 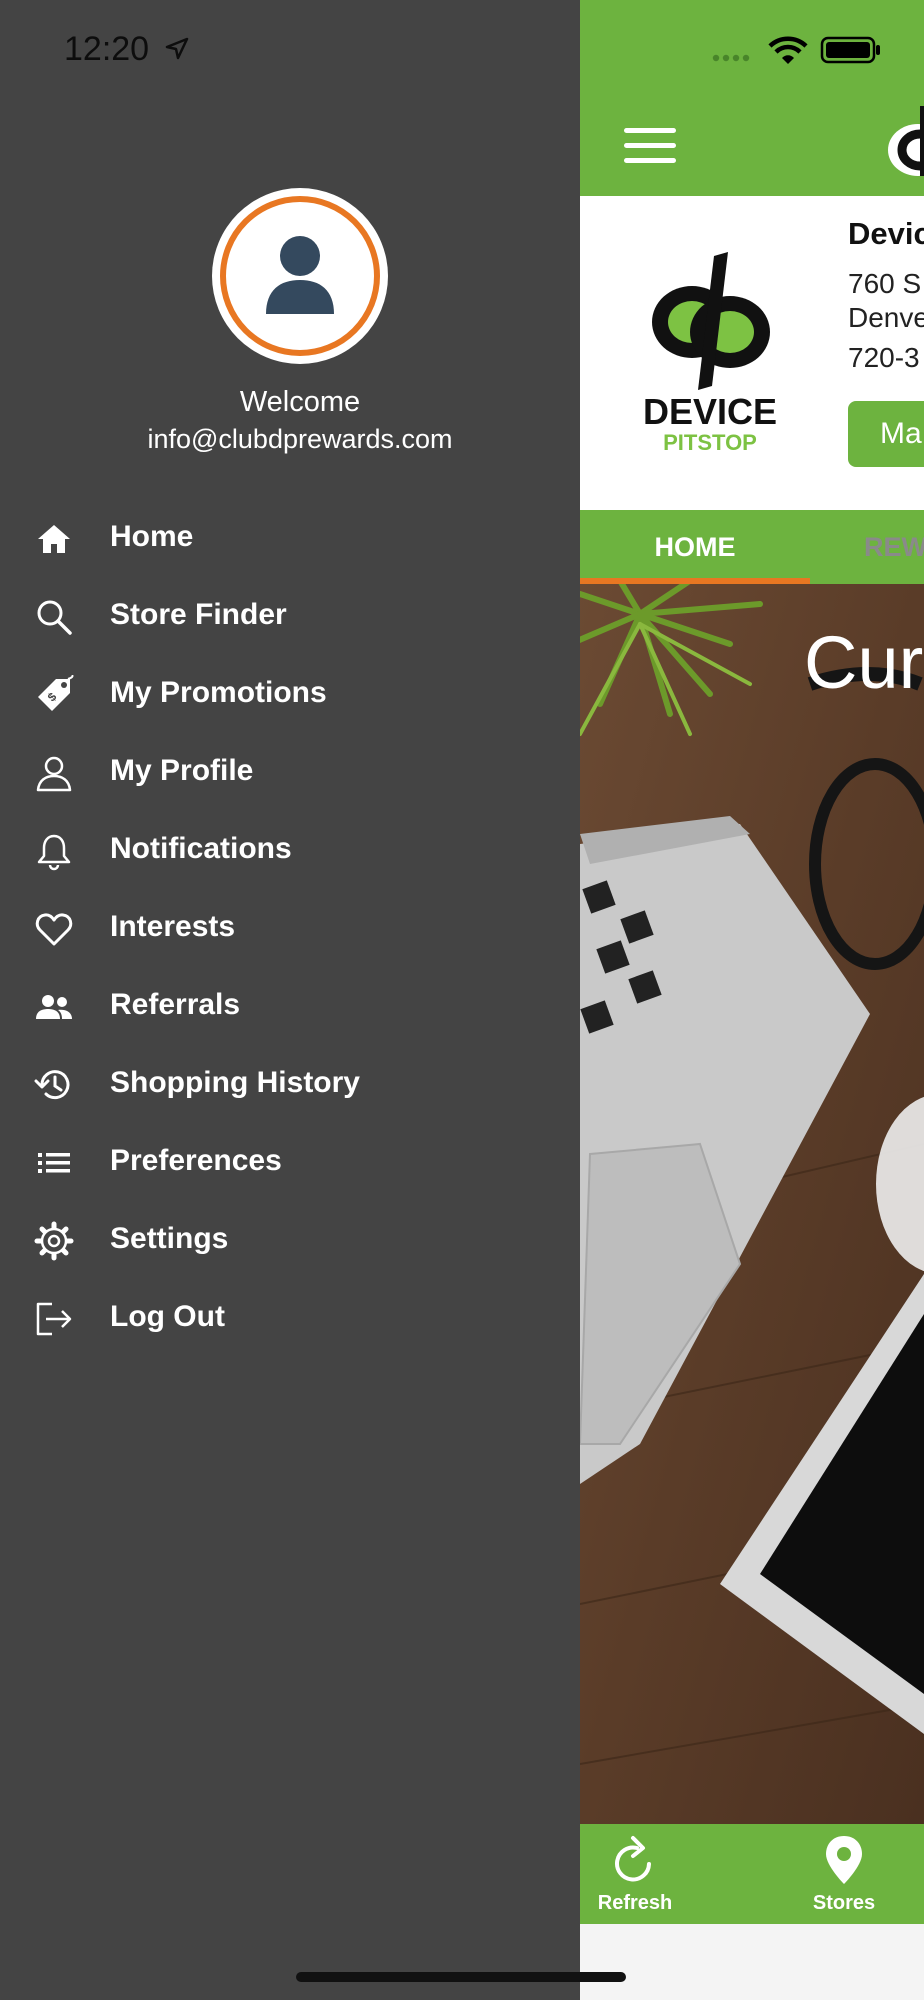 What do you see at coordinates (107, 49) in the screenshot?
I see `status-time: 12:20` at bounding box center [107, 49].